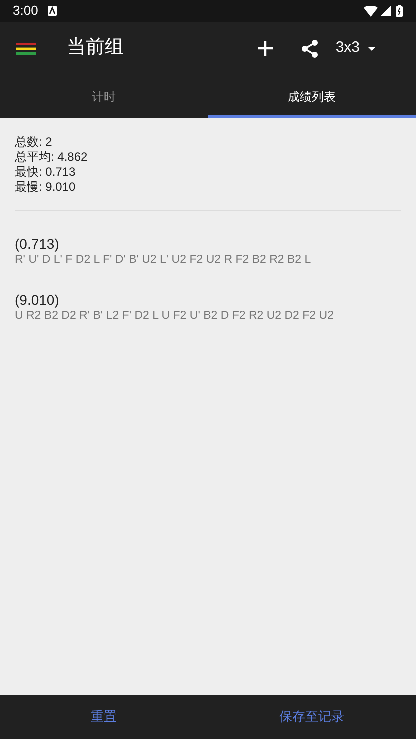 The height and width of the screenshot is (739, 416). What do you see at coordinates (399, 11) in the screenshot?
I see `battery-icon` at bounding box center [399, 11].